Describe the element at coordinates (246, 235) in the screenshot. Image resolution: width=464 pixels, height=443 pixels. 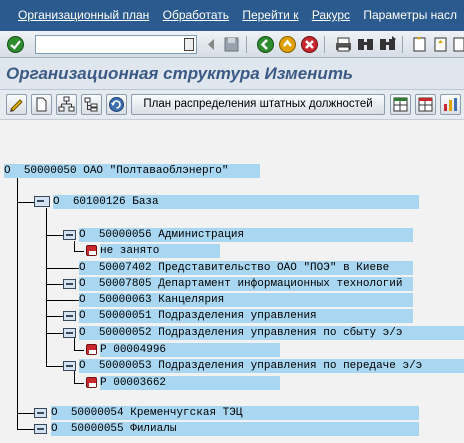
I see `tree-node-administration: О 50000056 Администрация` at that location.